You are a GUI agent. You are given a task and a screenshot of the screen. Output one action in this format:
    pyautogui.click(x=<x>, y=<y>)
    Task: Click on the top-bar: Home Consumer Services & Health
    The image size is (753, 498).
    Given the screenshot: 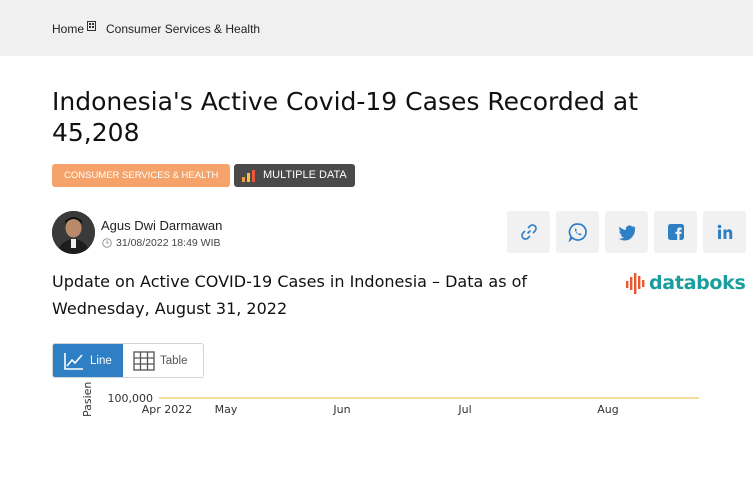 What is the action you would take?
    pyautogui.click(x=376, y=28)
    